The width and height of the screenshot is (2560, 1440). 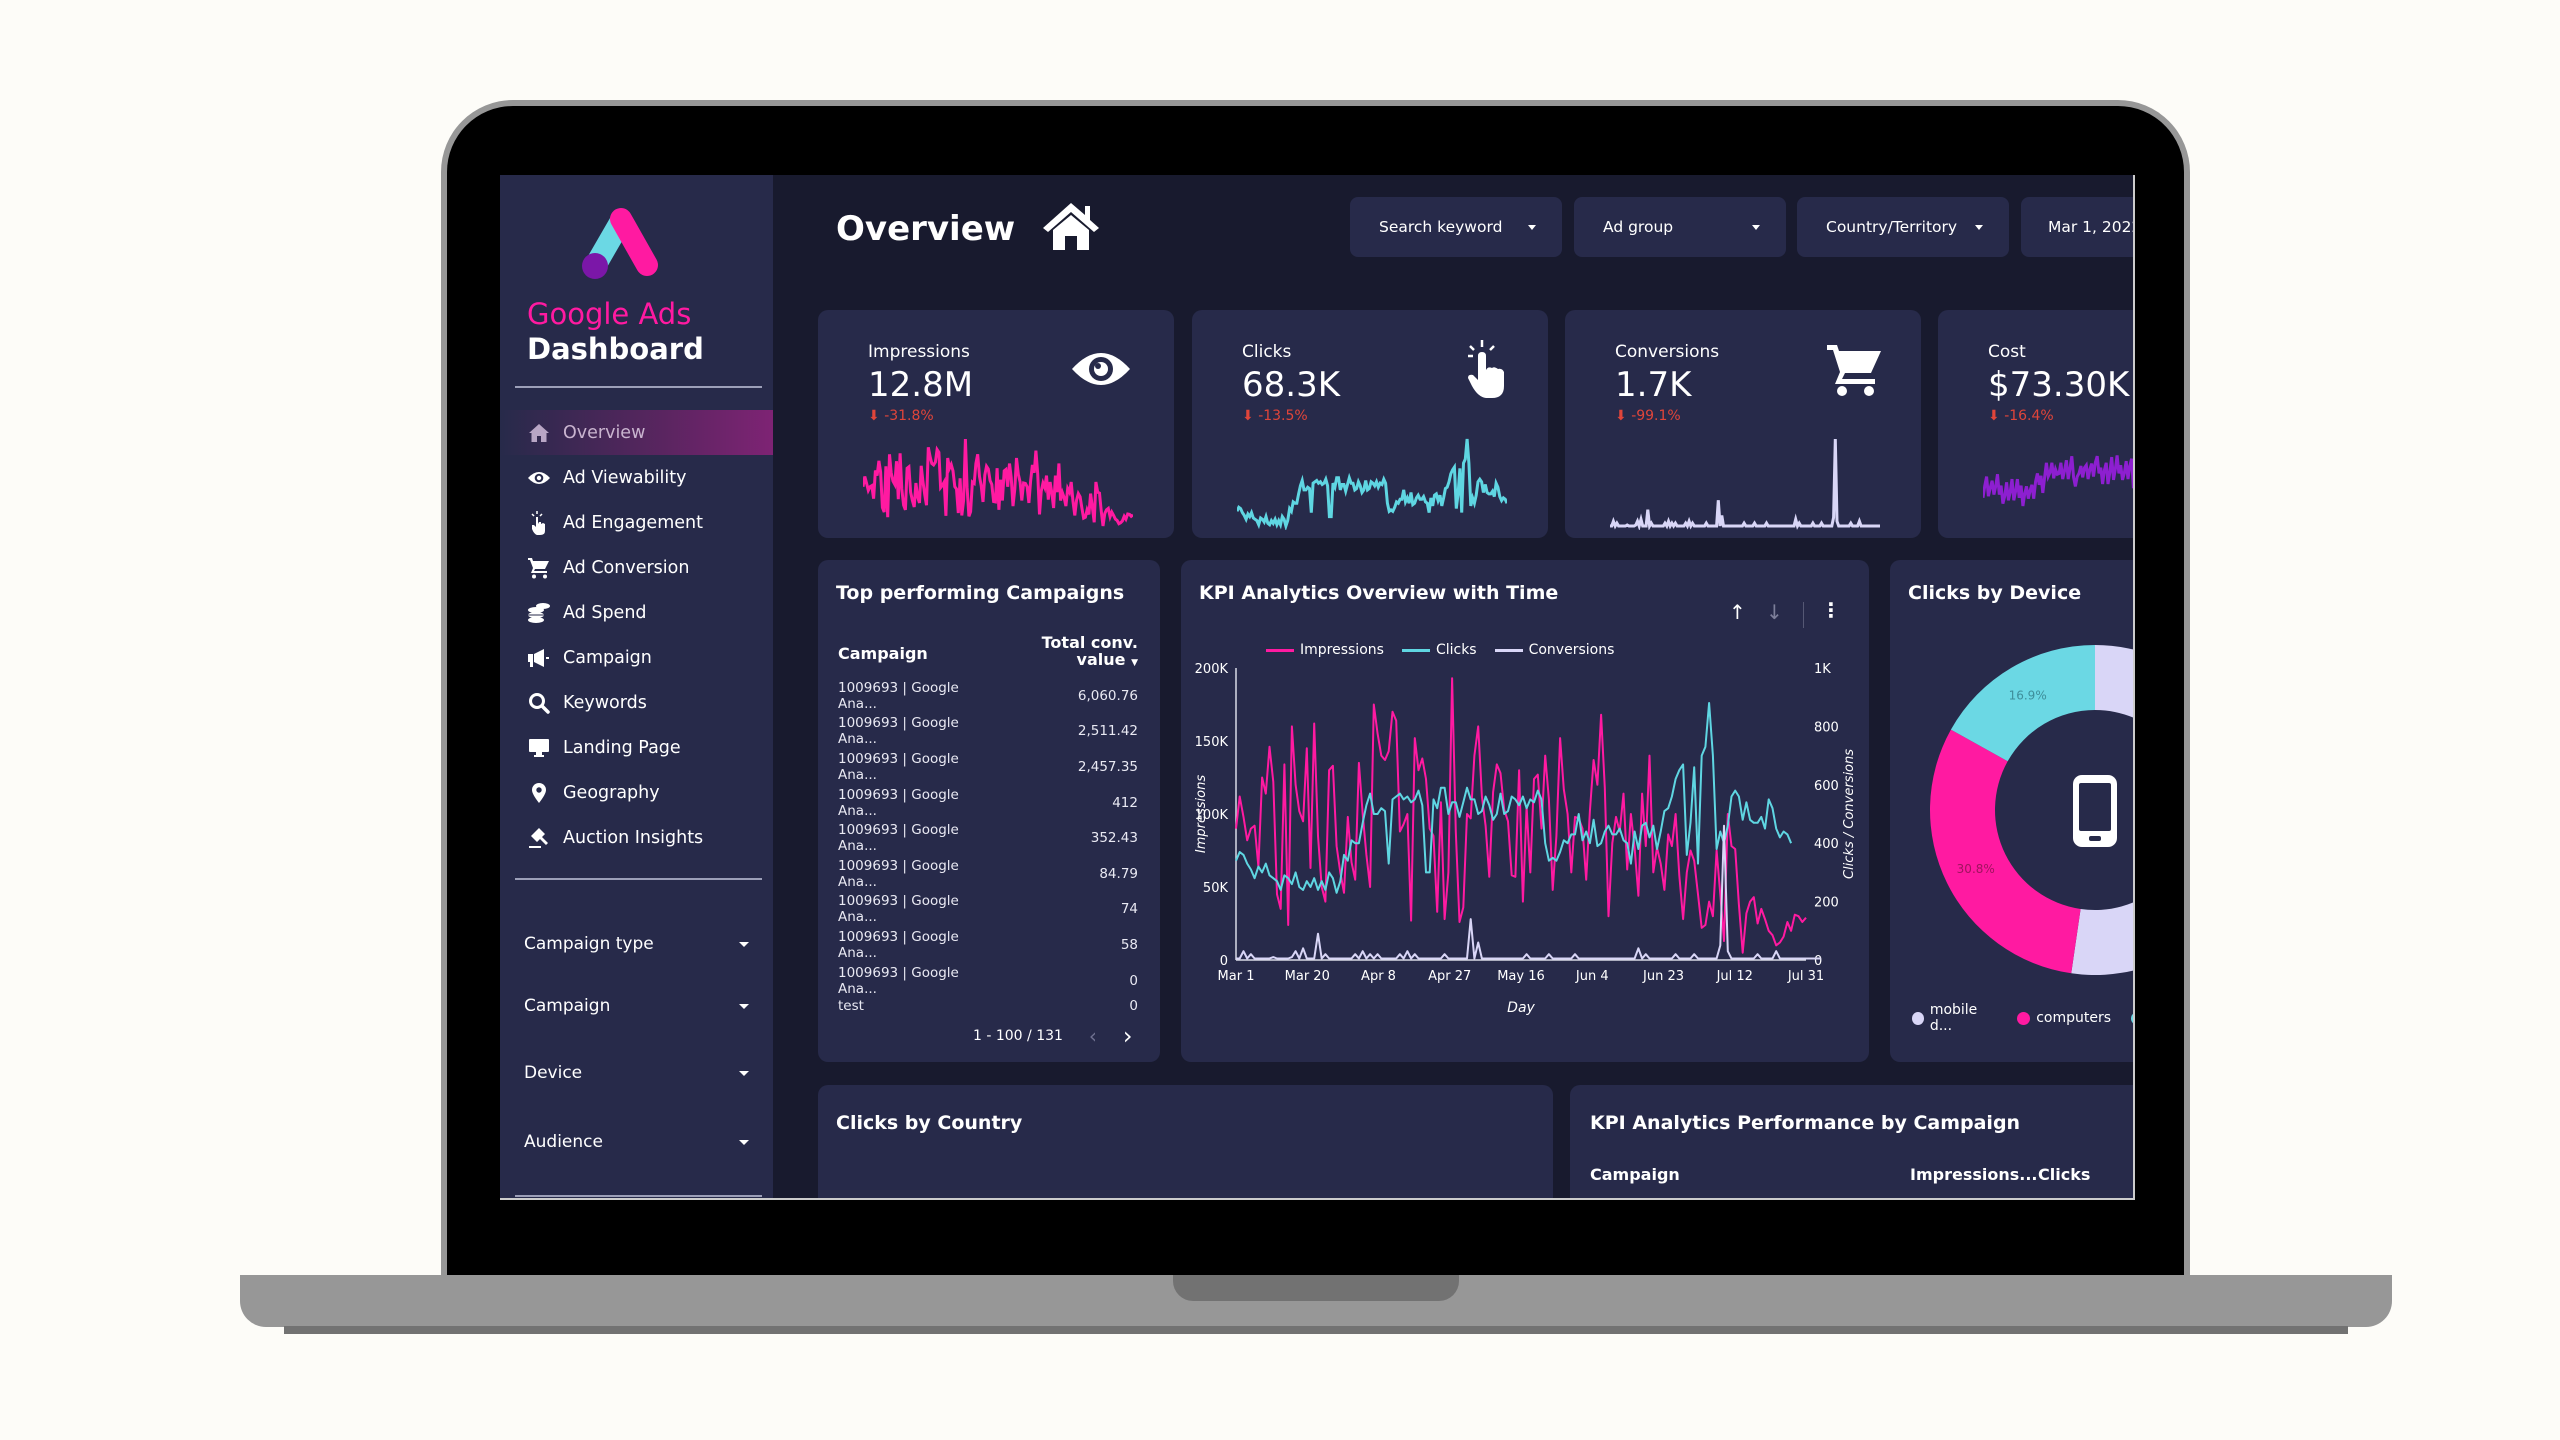 I want to click on dropdown-label: Search keyword, so click(x=1441, y=227).